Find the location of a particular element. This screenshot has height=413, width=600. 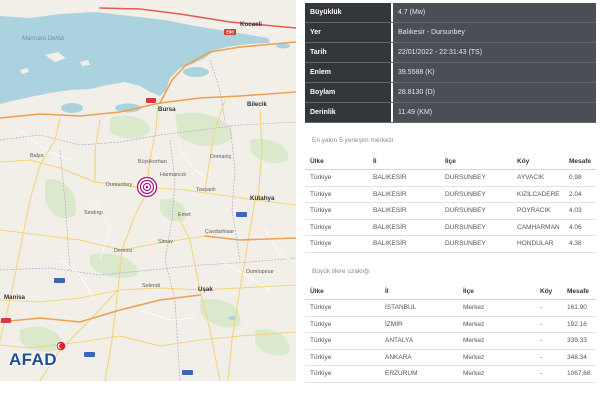

table-cell: 4.03 is located at coordinates (575, 211).